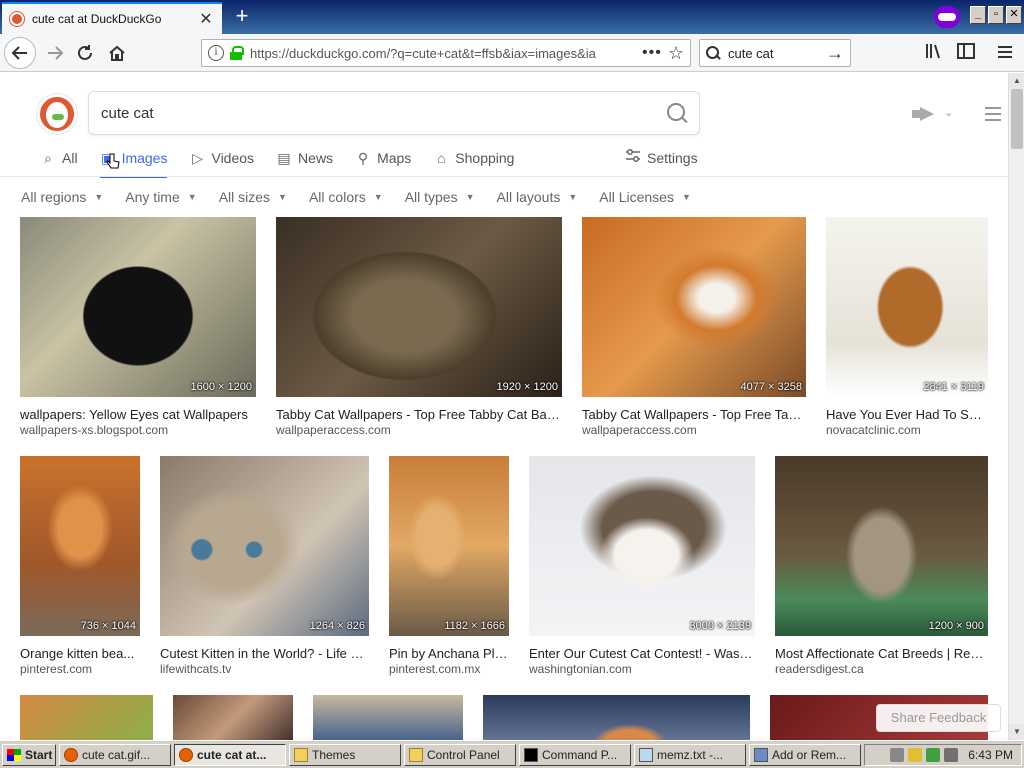 The width and height of the screenshot is (1024, 768). I want to click on keyboard-icon, so click(897, 755).